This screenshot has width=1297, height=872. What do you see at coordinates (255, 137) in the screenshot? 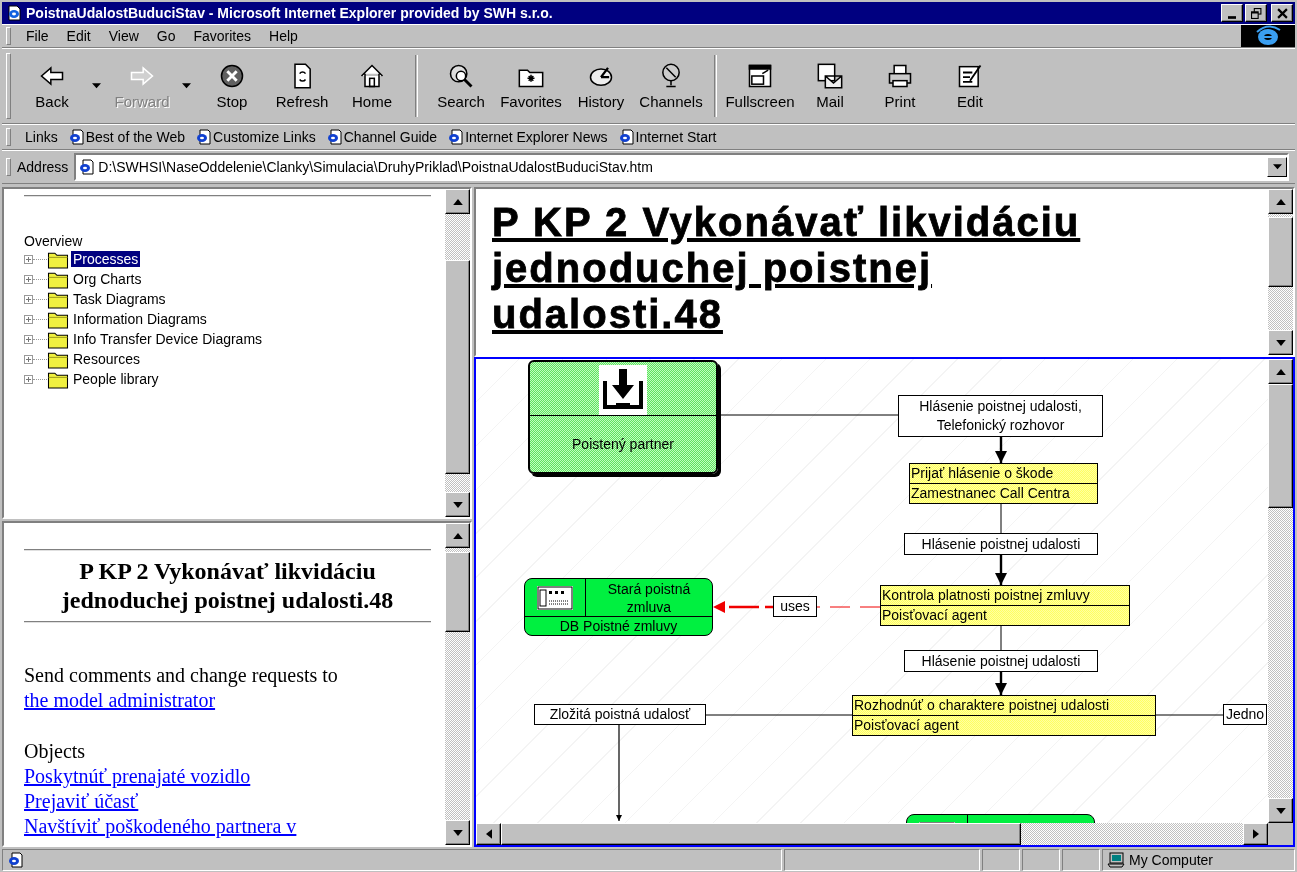
I see `link-button: Customize Links` at bounding box center [255, 137].